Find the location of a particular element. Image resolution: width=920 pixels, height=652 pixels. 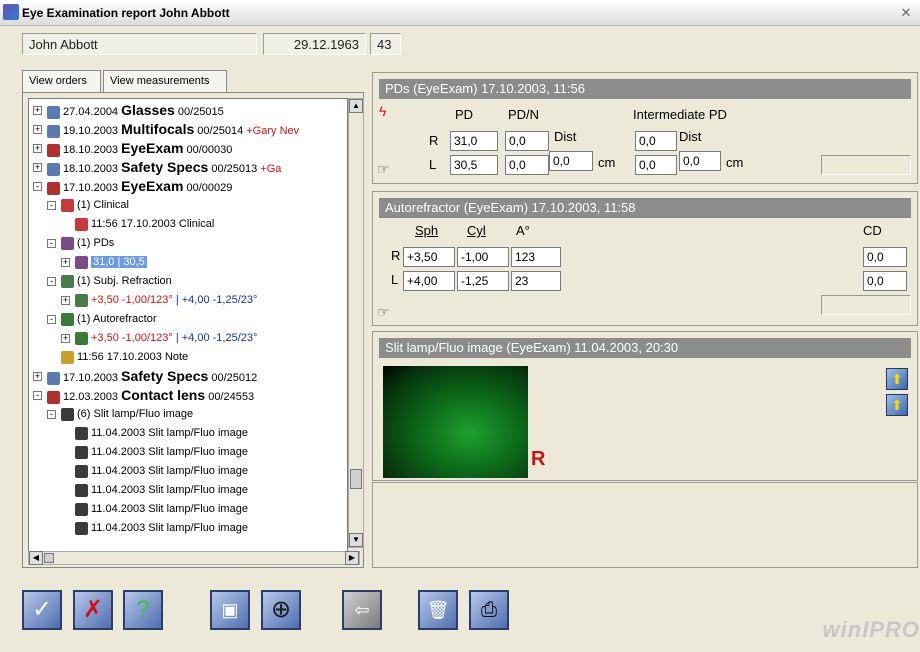

tree-item-type: Multifocals is located at coordinates (158, 129).